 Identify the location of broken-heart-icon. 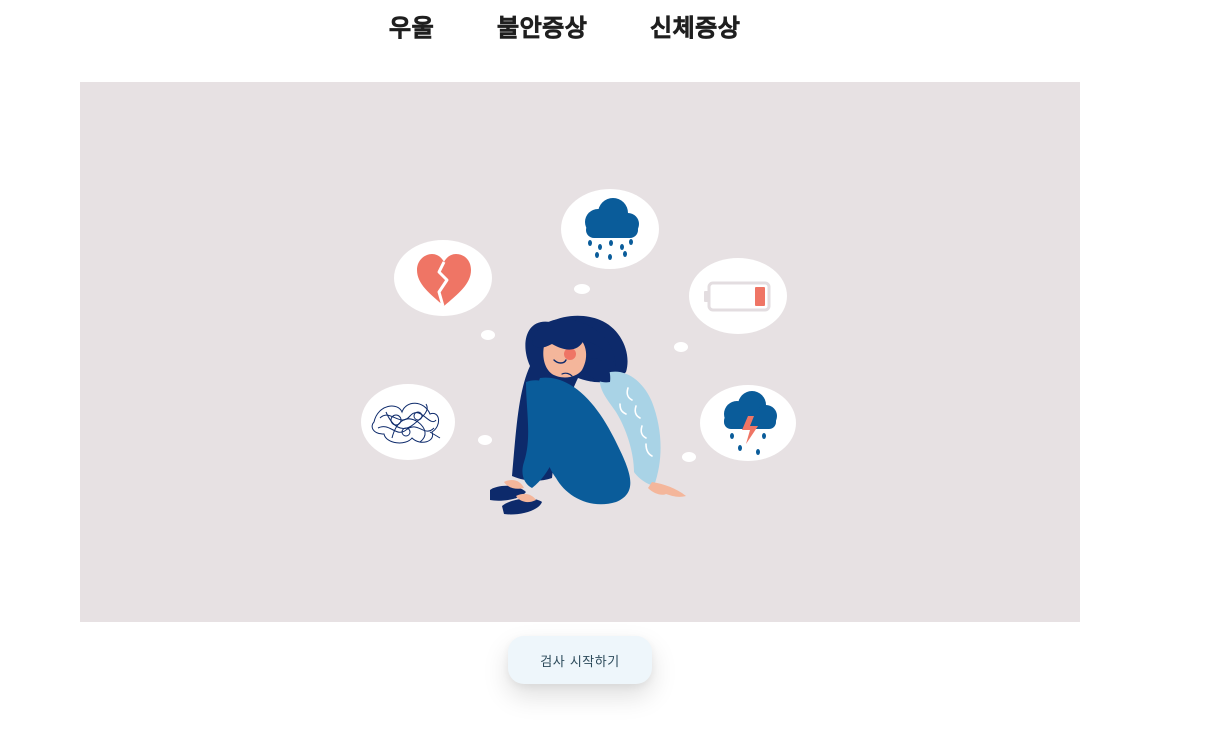
(443, 278).